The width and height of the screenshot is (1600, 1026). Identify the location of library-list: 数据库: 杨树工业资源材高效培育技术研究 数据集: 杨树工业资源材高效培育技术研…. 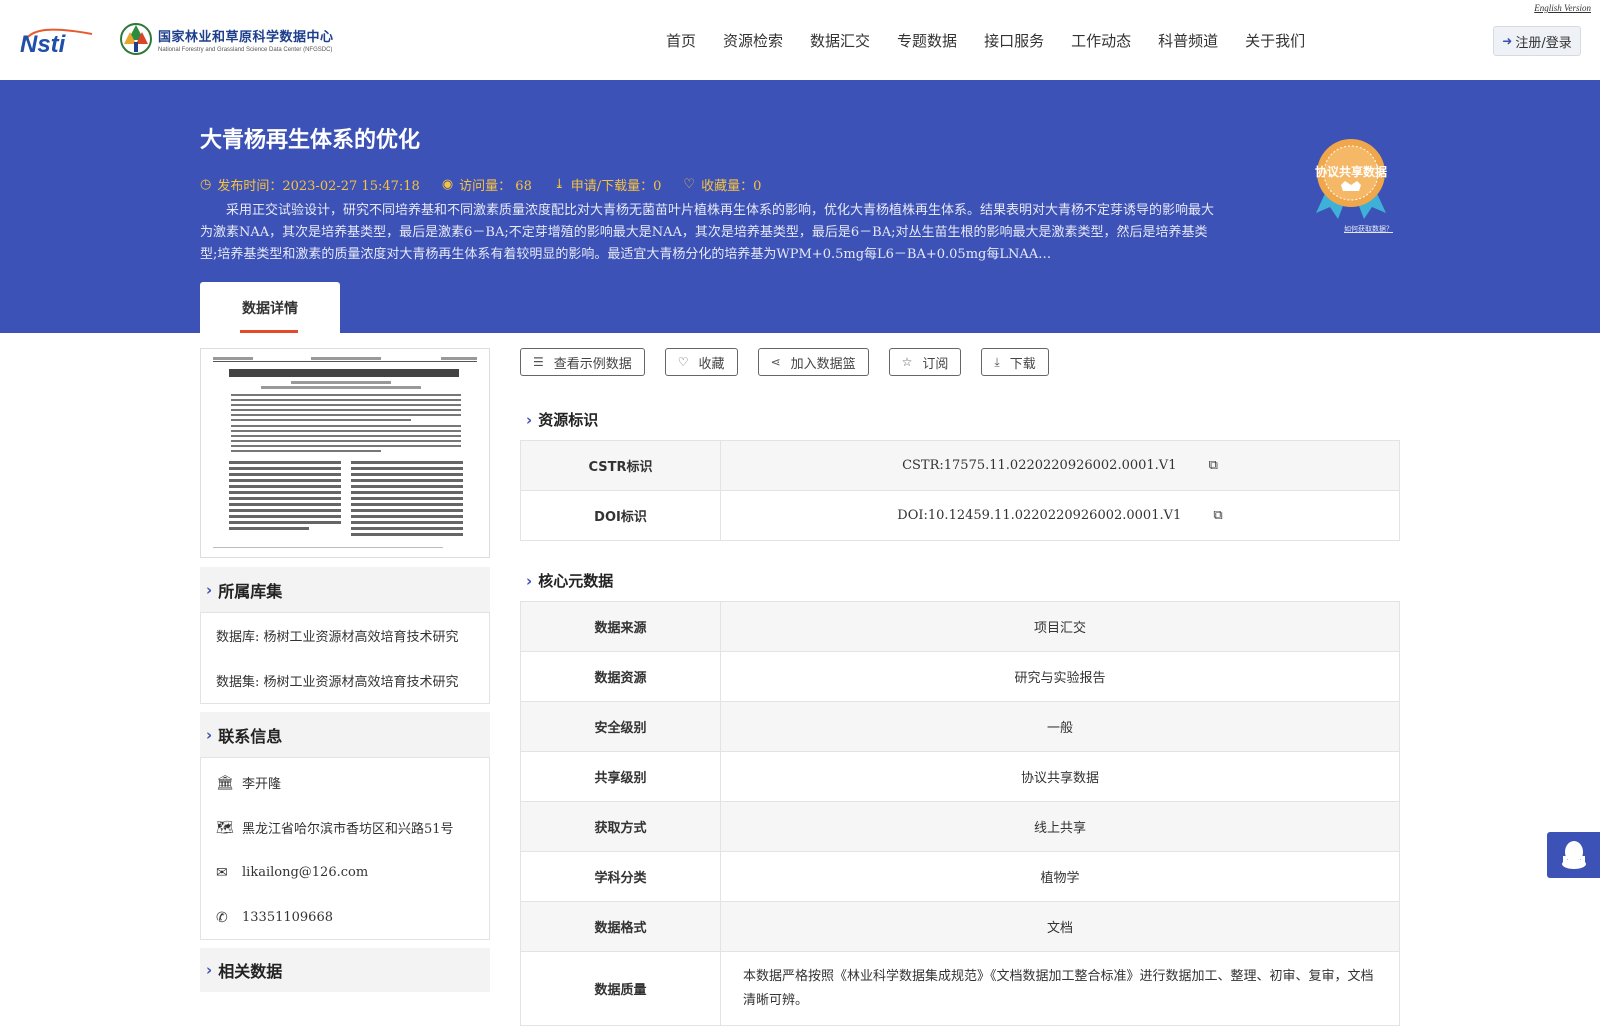
(345, 658).